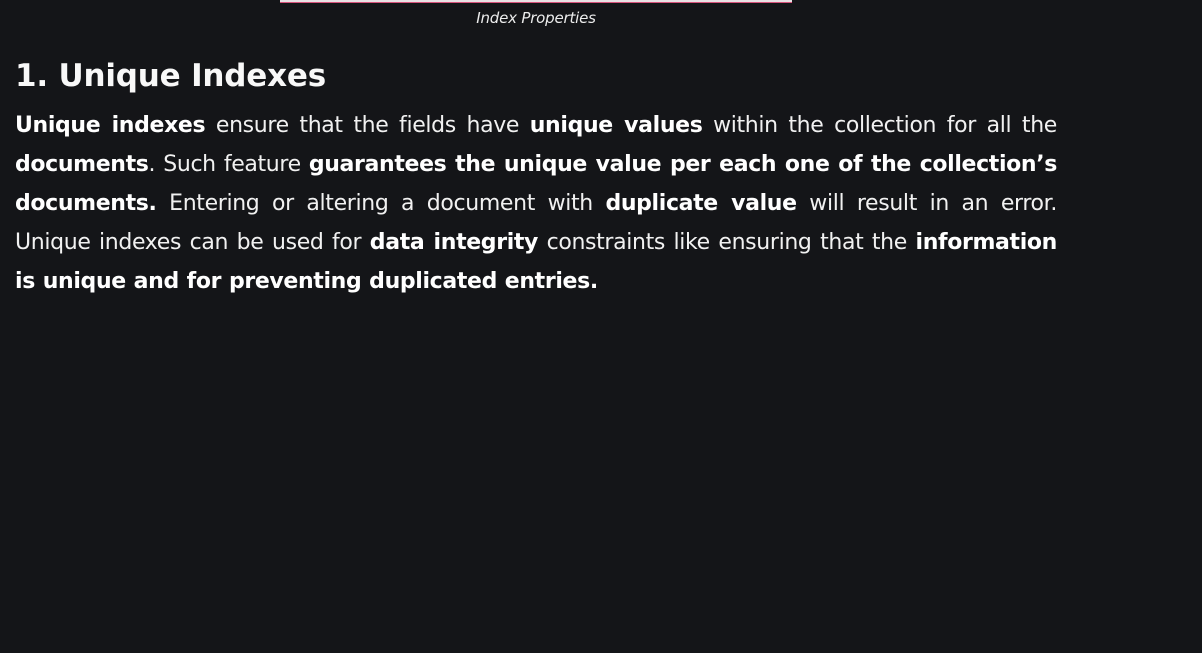  Describe the element at coordinates (367, 125) in the screenshot. I see `text-run: ensure that the fields have` at that location.